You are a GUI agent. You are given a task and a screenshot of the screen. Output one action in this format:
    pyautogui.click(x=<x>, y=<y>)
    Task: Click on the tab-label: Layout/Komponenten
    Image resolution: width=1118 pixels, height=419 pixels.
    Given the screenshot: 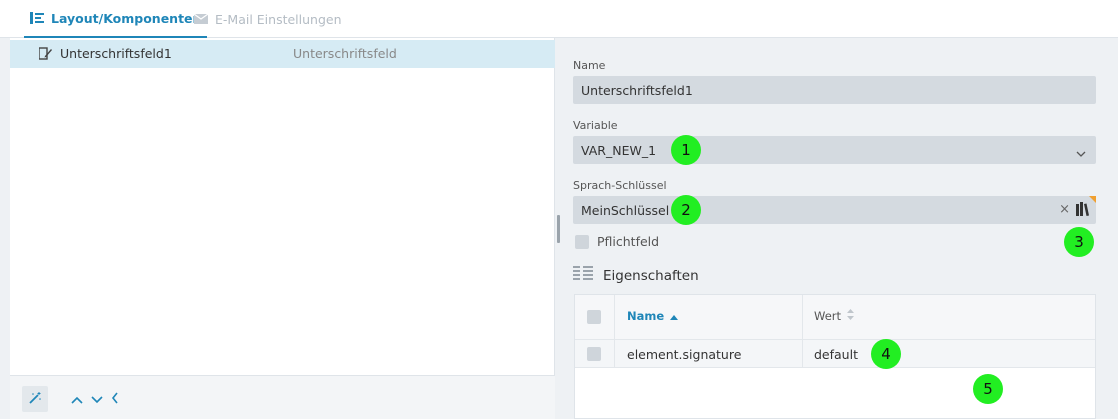 What is the action you would take?
    pyautogui.click(x=126, y=18)
    